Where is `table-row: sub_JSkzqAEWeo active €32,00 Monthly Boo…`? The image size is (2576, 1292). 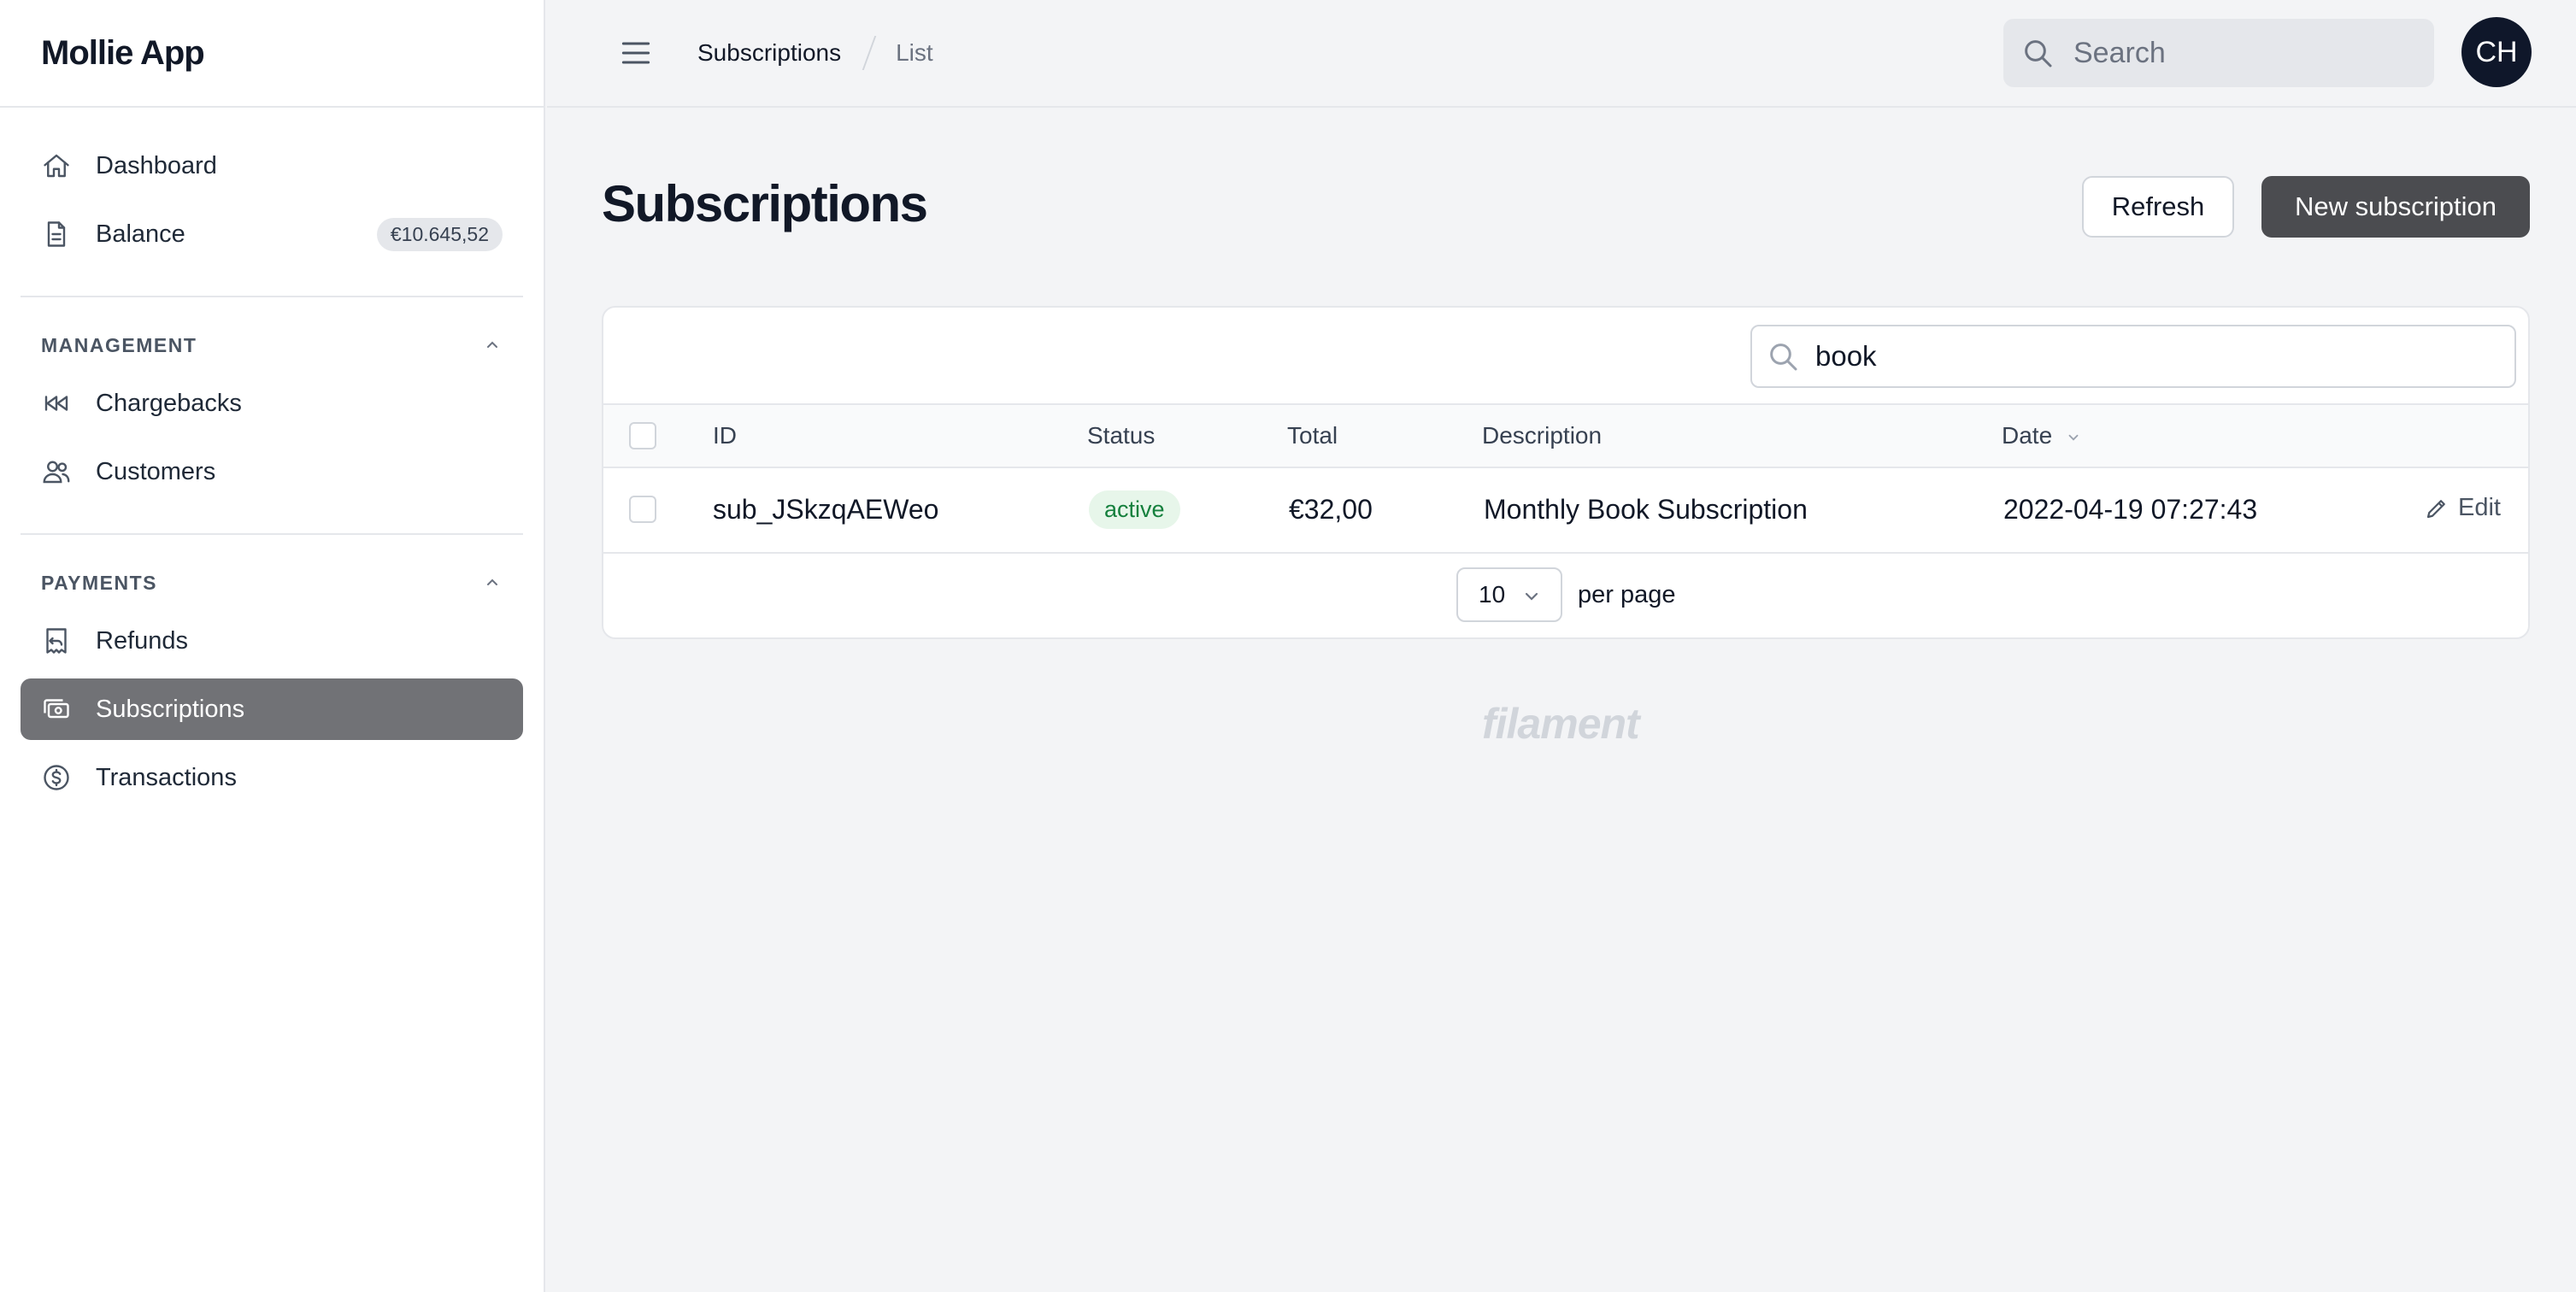
table-row: sub_JSkzqAEWeo active €32,00 Monthly Boo… is located at coordinates (1565, 511).